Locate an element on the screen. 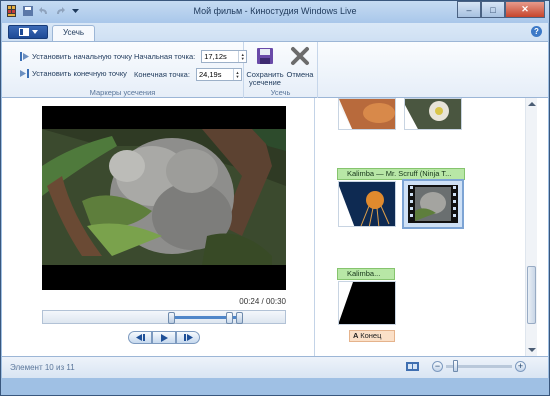 This screenshot has height=396, width=550. end-trim-handle is located at coordinates (239, 318).